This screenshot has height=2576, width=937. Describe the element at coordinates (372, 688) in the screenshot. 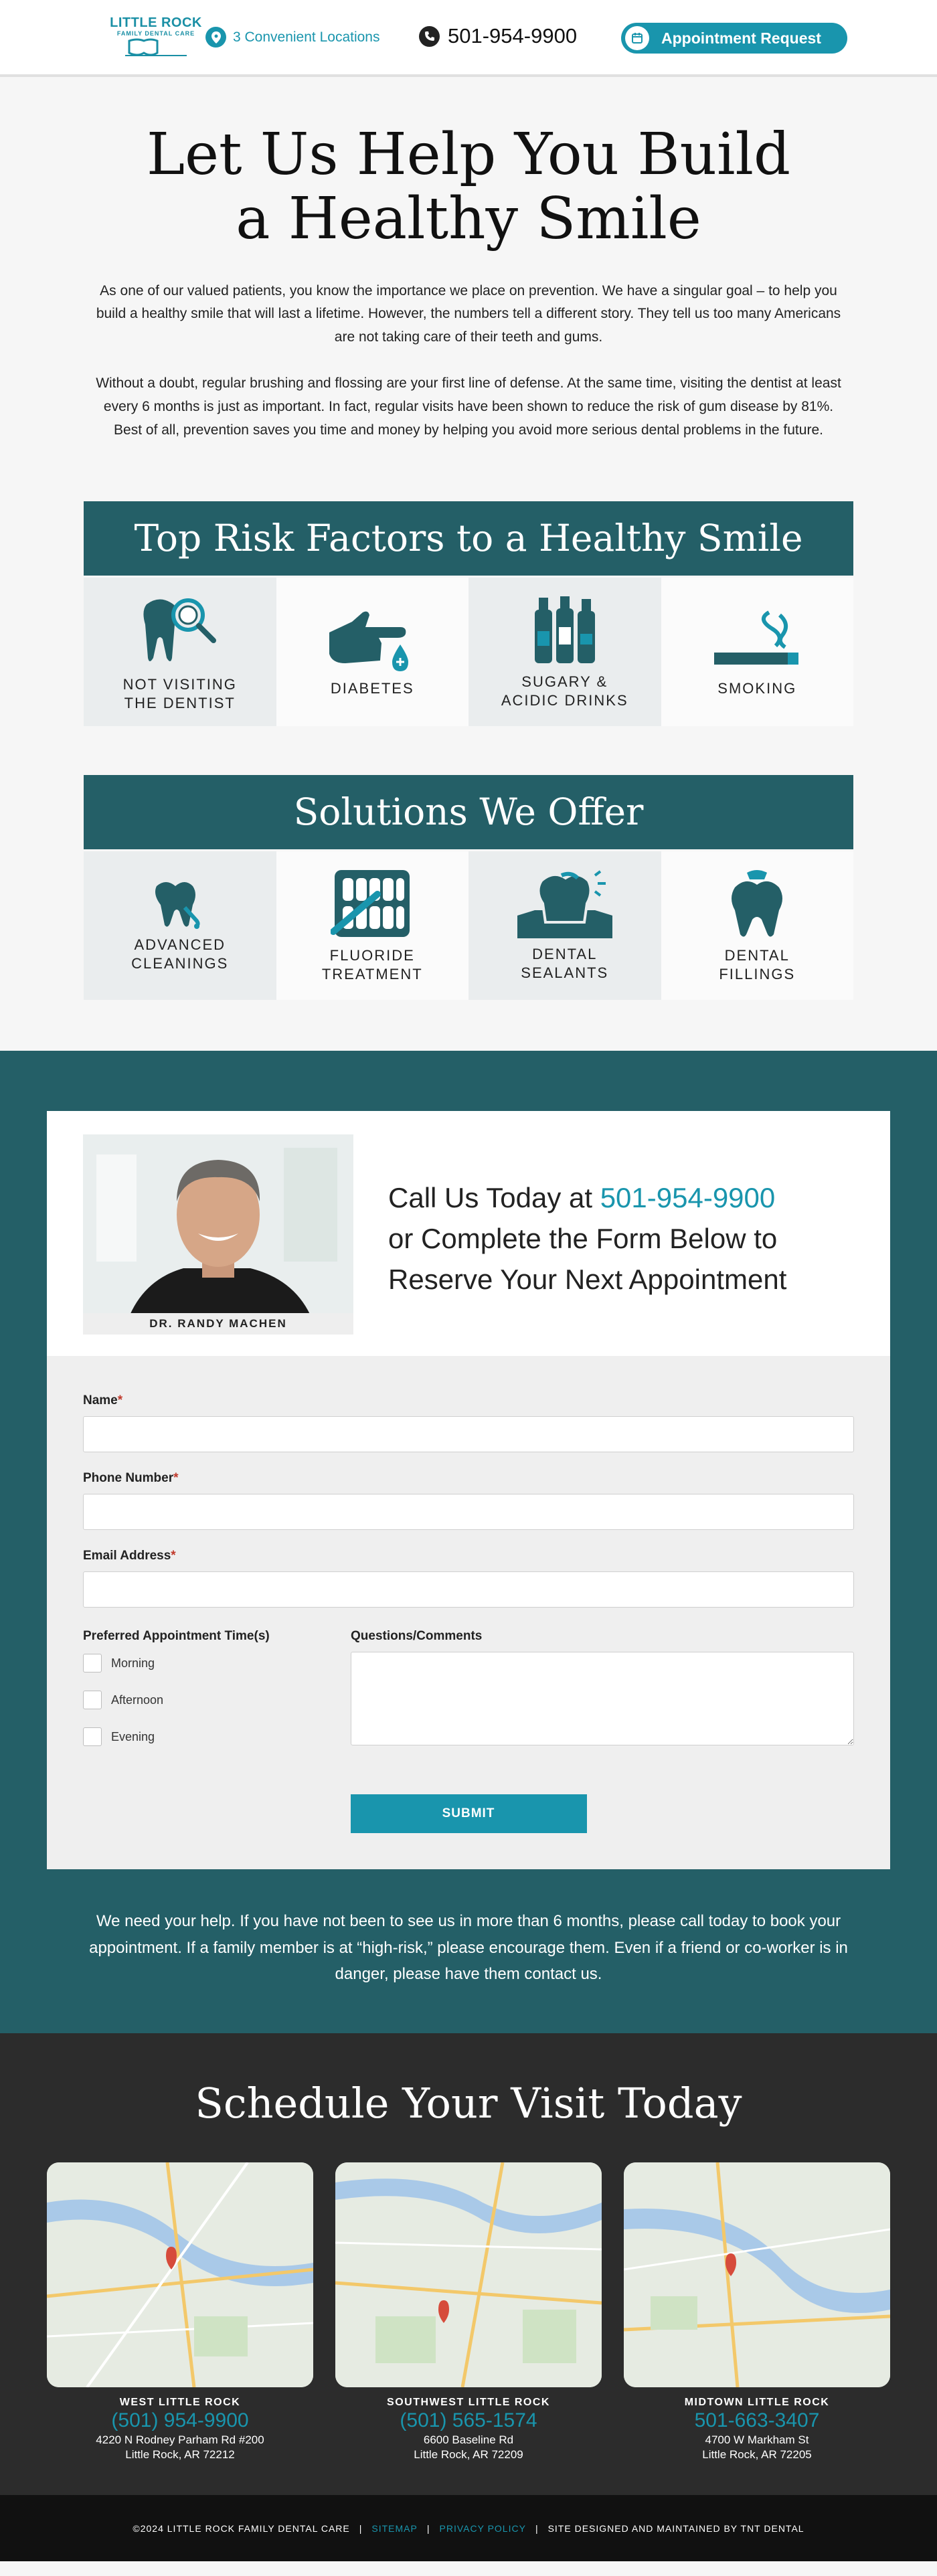

I see `risk-label-diabetes: DIABETES` at that location.